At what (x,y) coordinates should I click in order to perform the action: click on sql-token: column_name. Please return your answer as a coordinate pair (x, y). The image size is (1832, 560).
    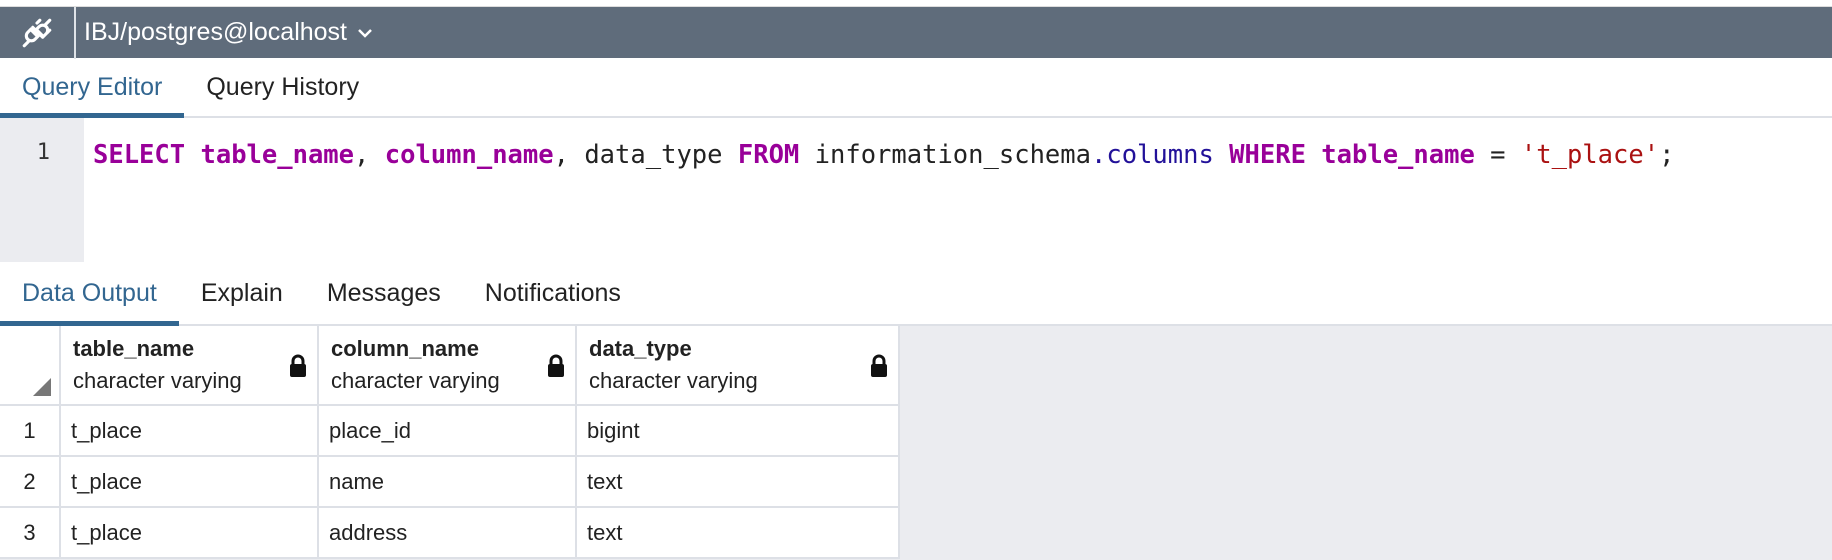
    Looking at the image, I should click on (469, 155).